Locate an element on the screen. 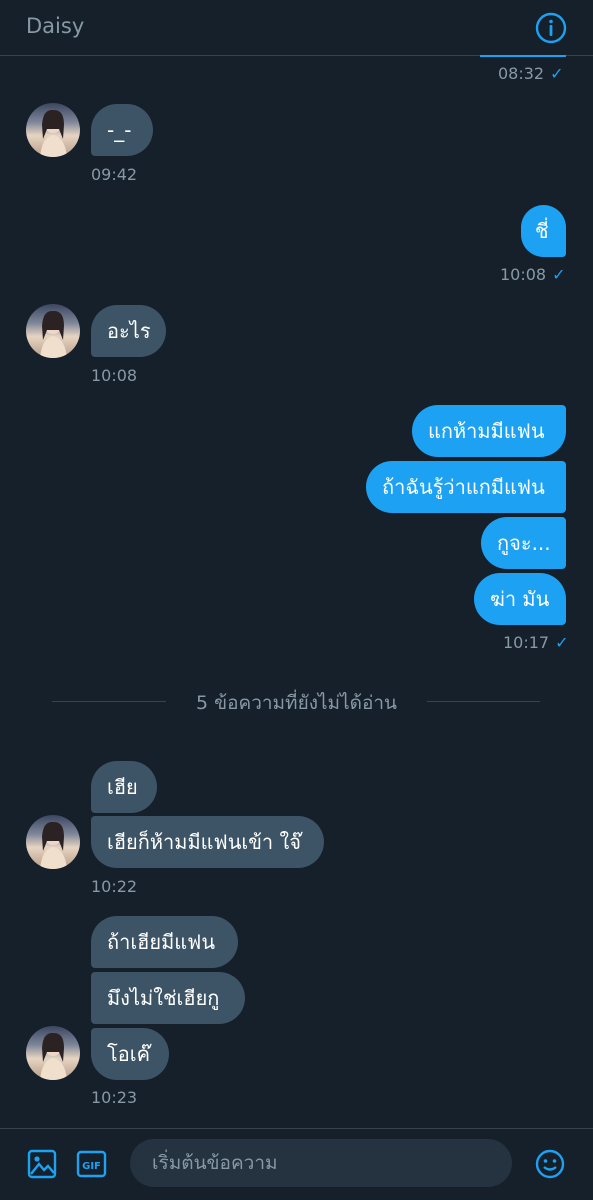 The height and width of the screenshot is (1200, 593). message-text: ถ้าเฮียมีแฟน is located at coordinates (161, 942).